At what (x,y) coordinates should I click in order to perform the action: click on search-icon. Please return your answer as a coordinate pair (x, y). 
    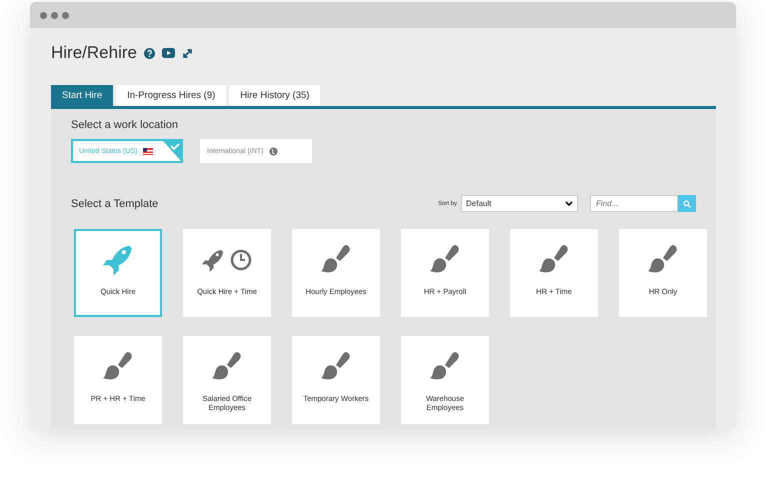
    Looking at the image, I should click on (687, 204).